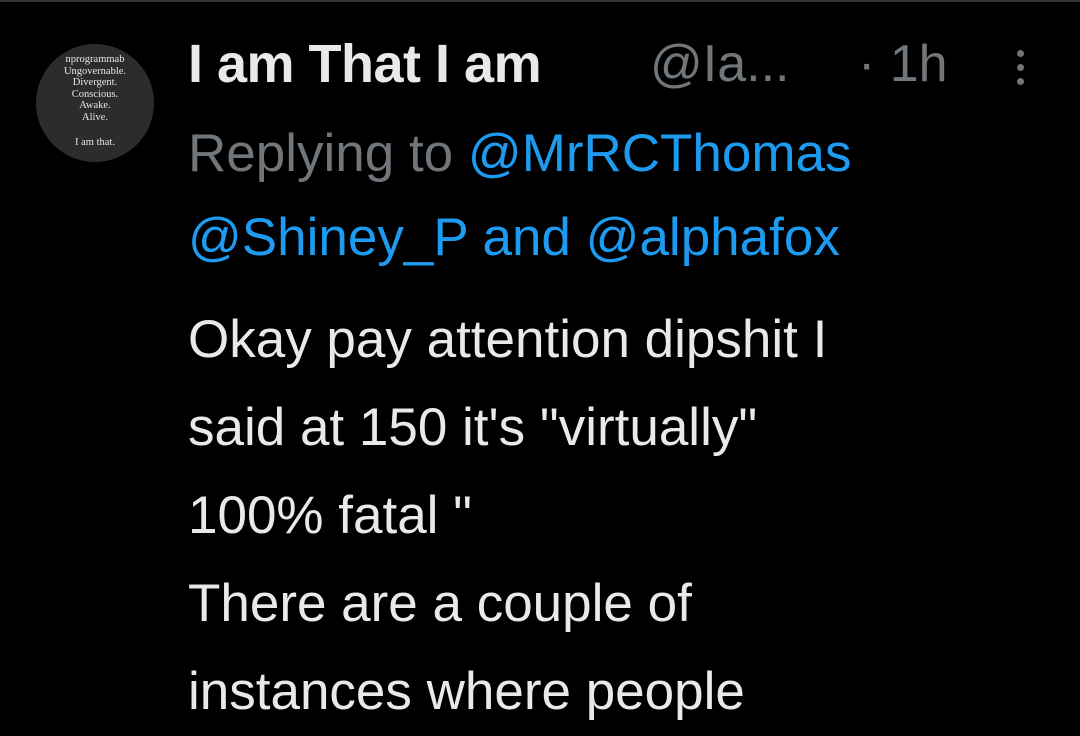 The width and height of the screenshot is (1080, 736). I want to click on mention-link: @MrRCThomas, so click(660, 153).